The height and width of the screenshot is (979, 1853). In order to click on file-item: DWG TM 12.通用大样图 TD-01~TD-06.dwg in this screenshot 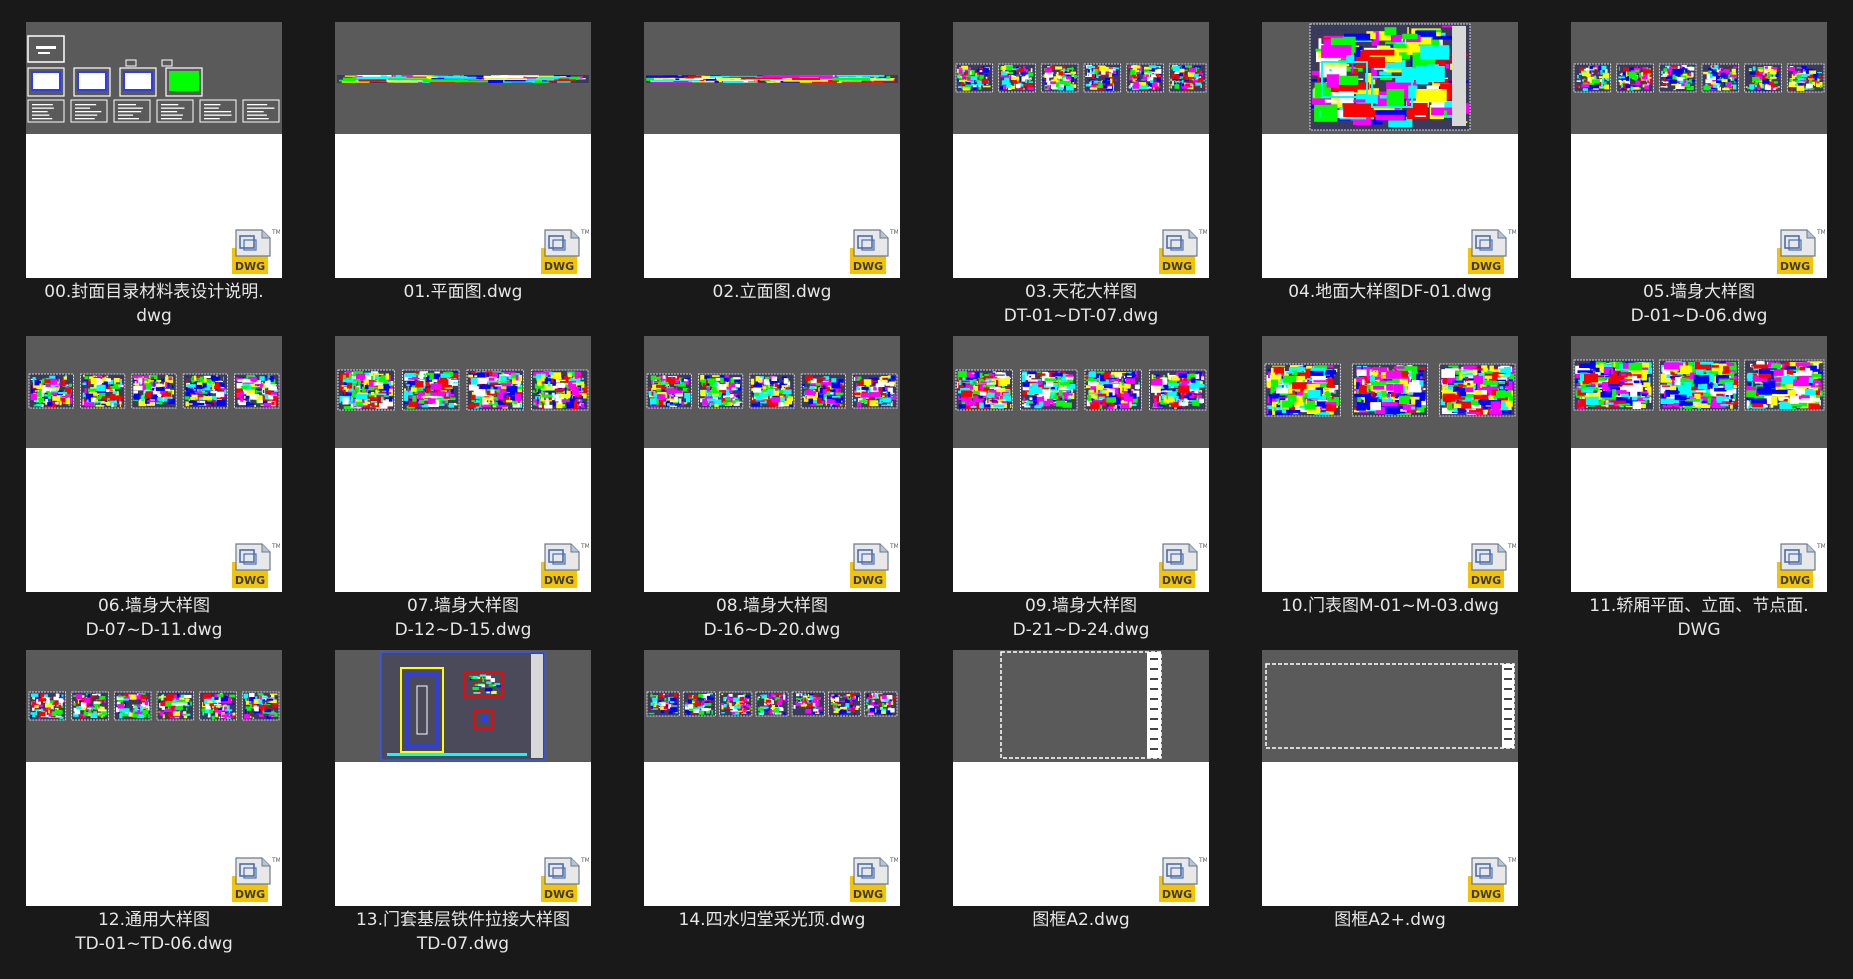, I will do `click(154, 803)`.